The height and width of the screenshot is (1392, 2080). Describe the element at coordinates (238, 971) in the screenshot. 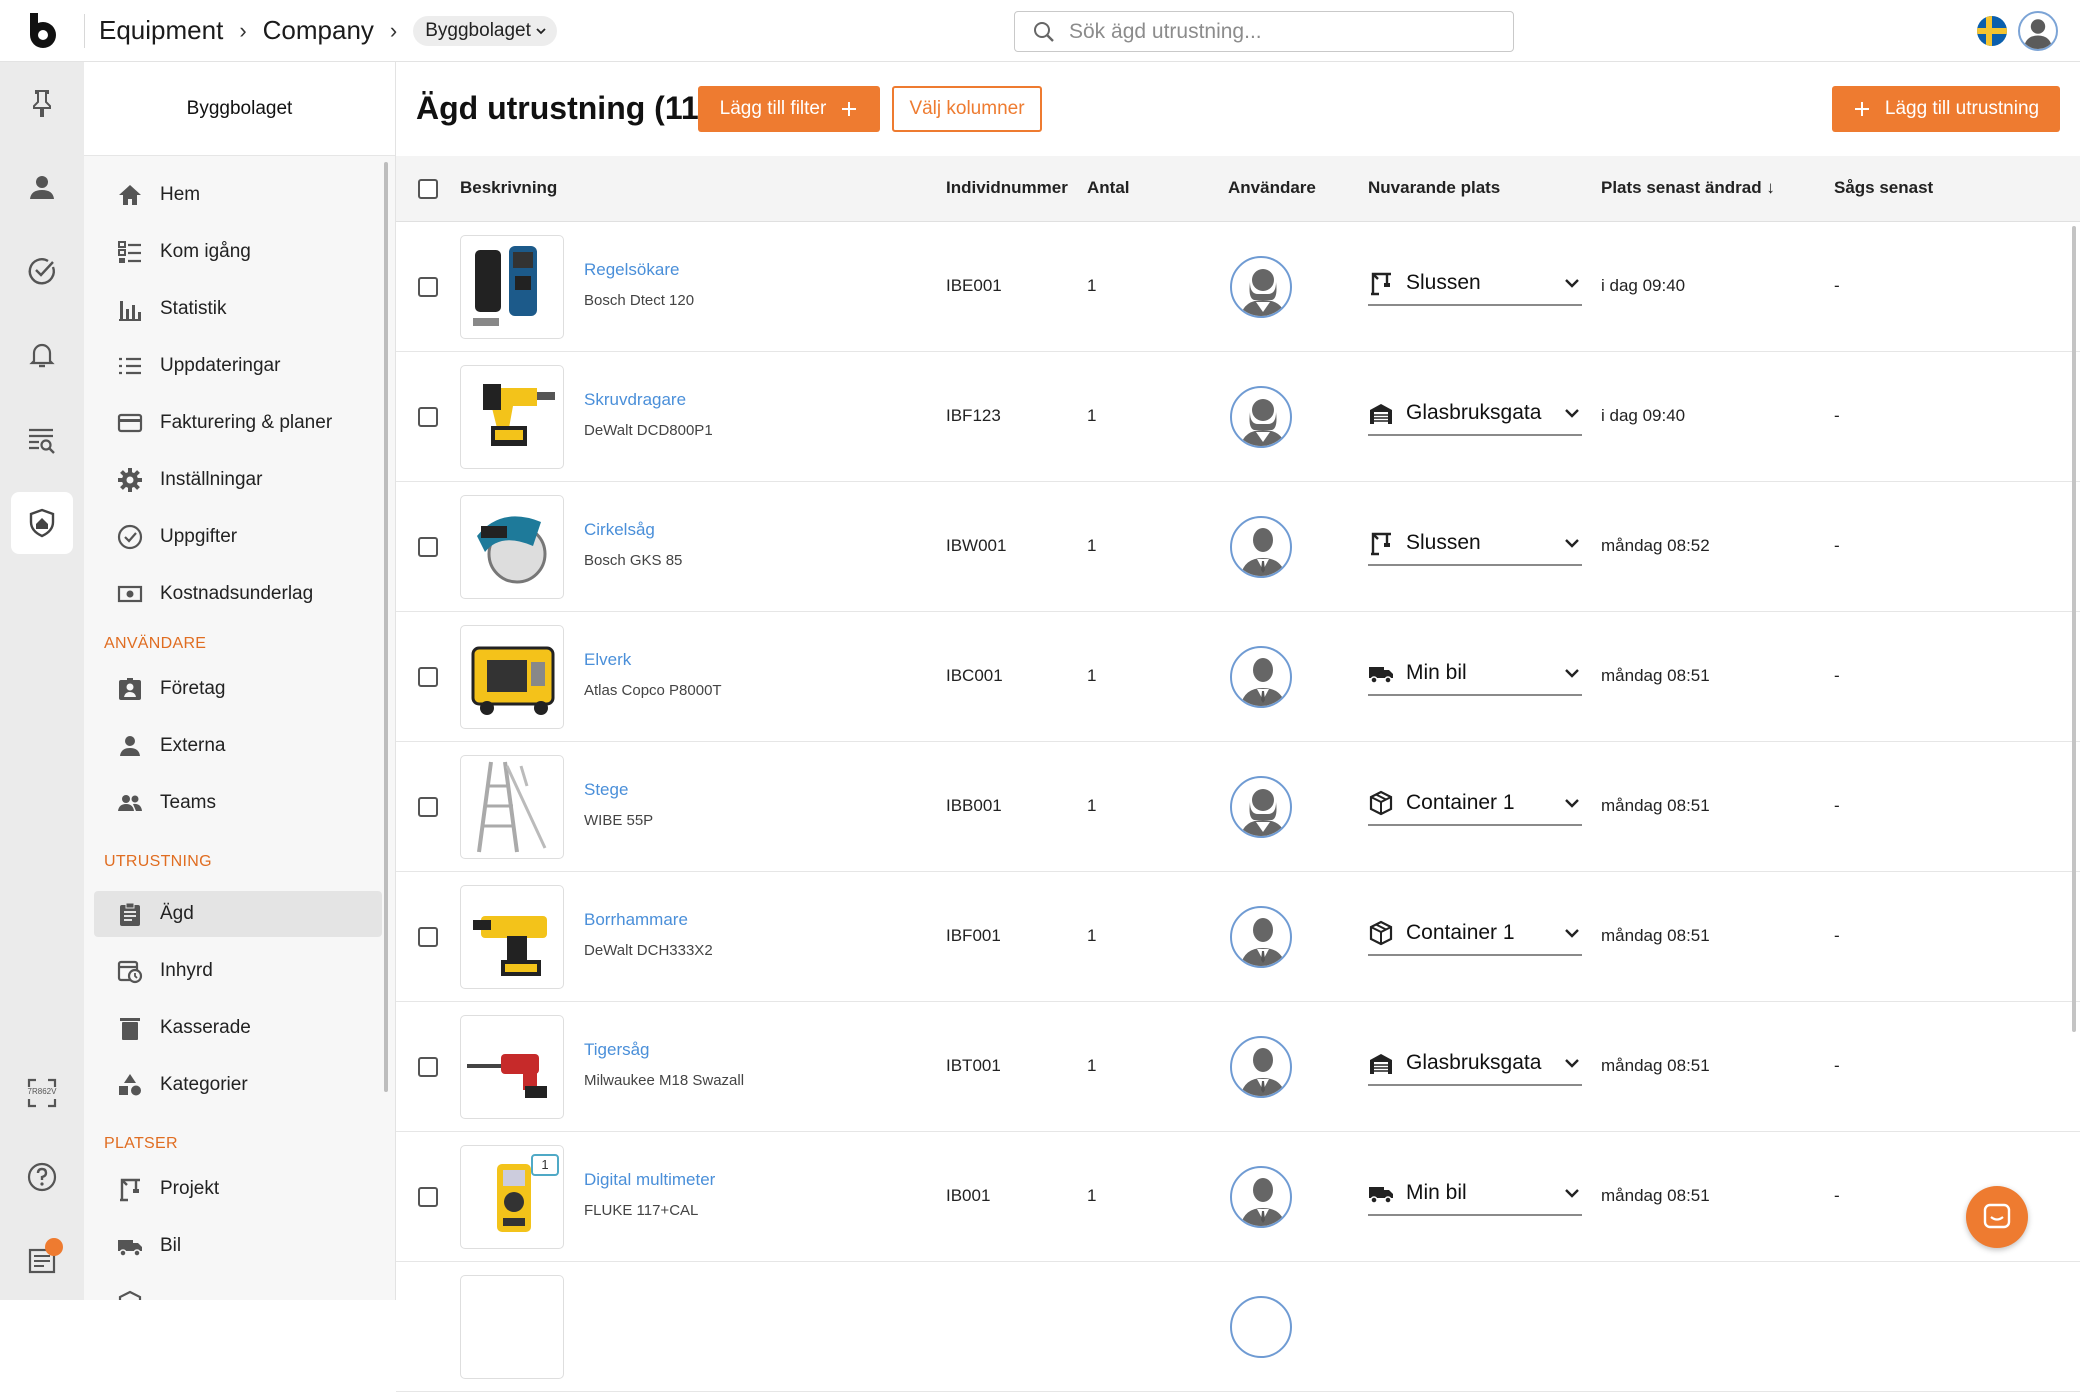

I see `sidebar-item-inhyrd: Inhyrd` at that location.